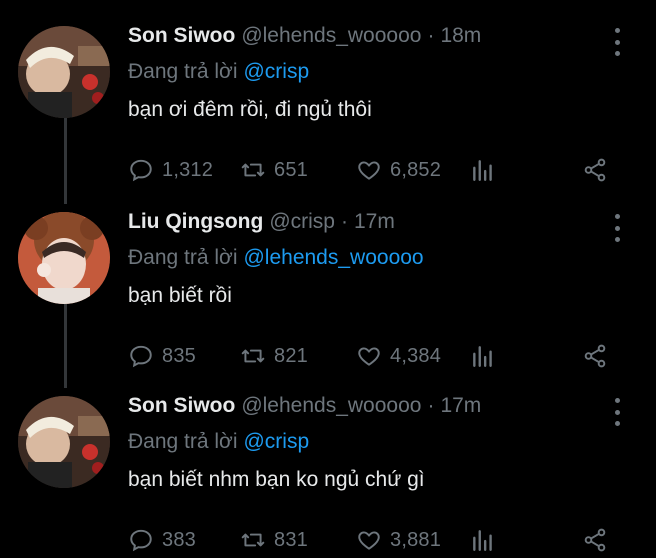  Describe the element at coordinates (179, 539) in the screenshot. I see `reply-count: 383` at that location.